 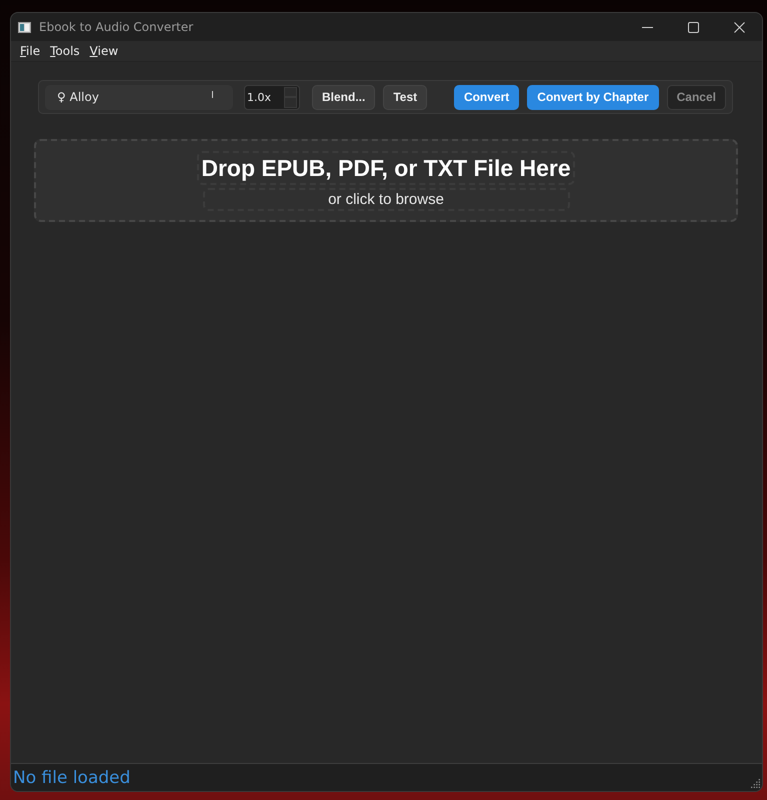 I want to click on menu-item: Tools, so click(x=65, y=51).